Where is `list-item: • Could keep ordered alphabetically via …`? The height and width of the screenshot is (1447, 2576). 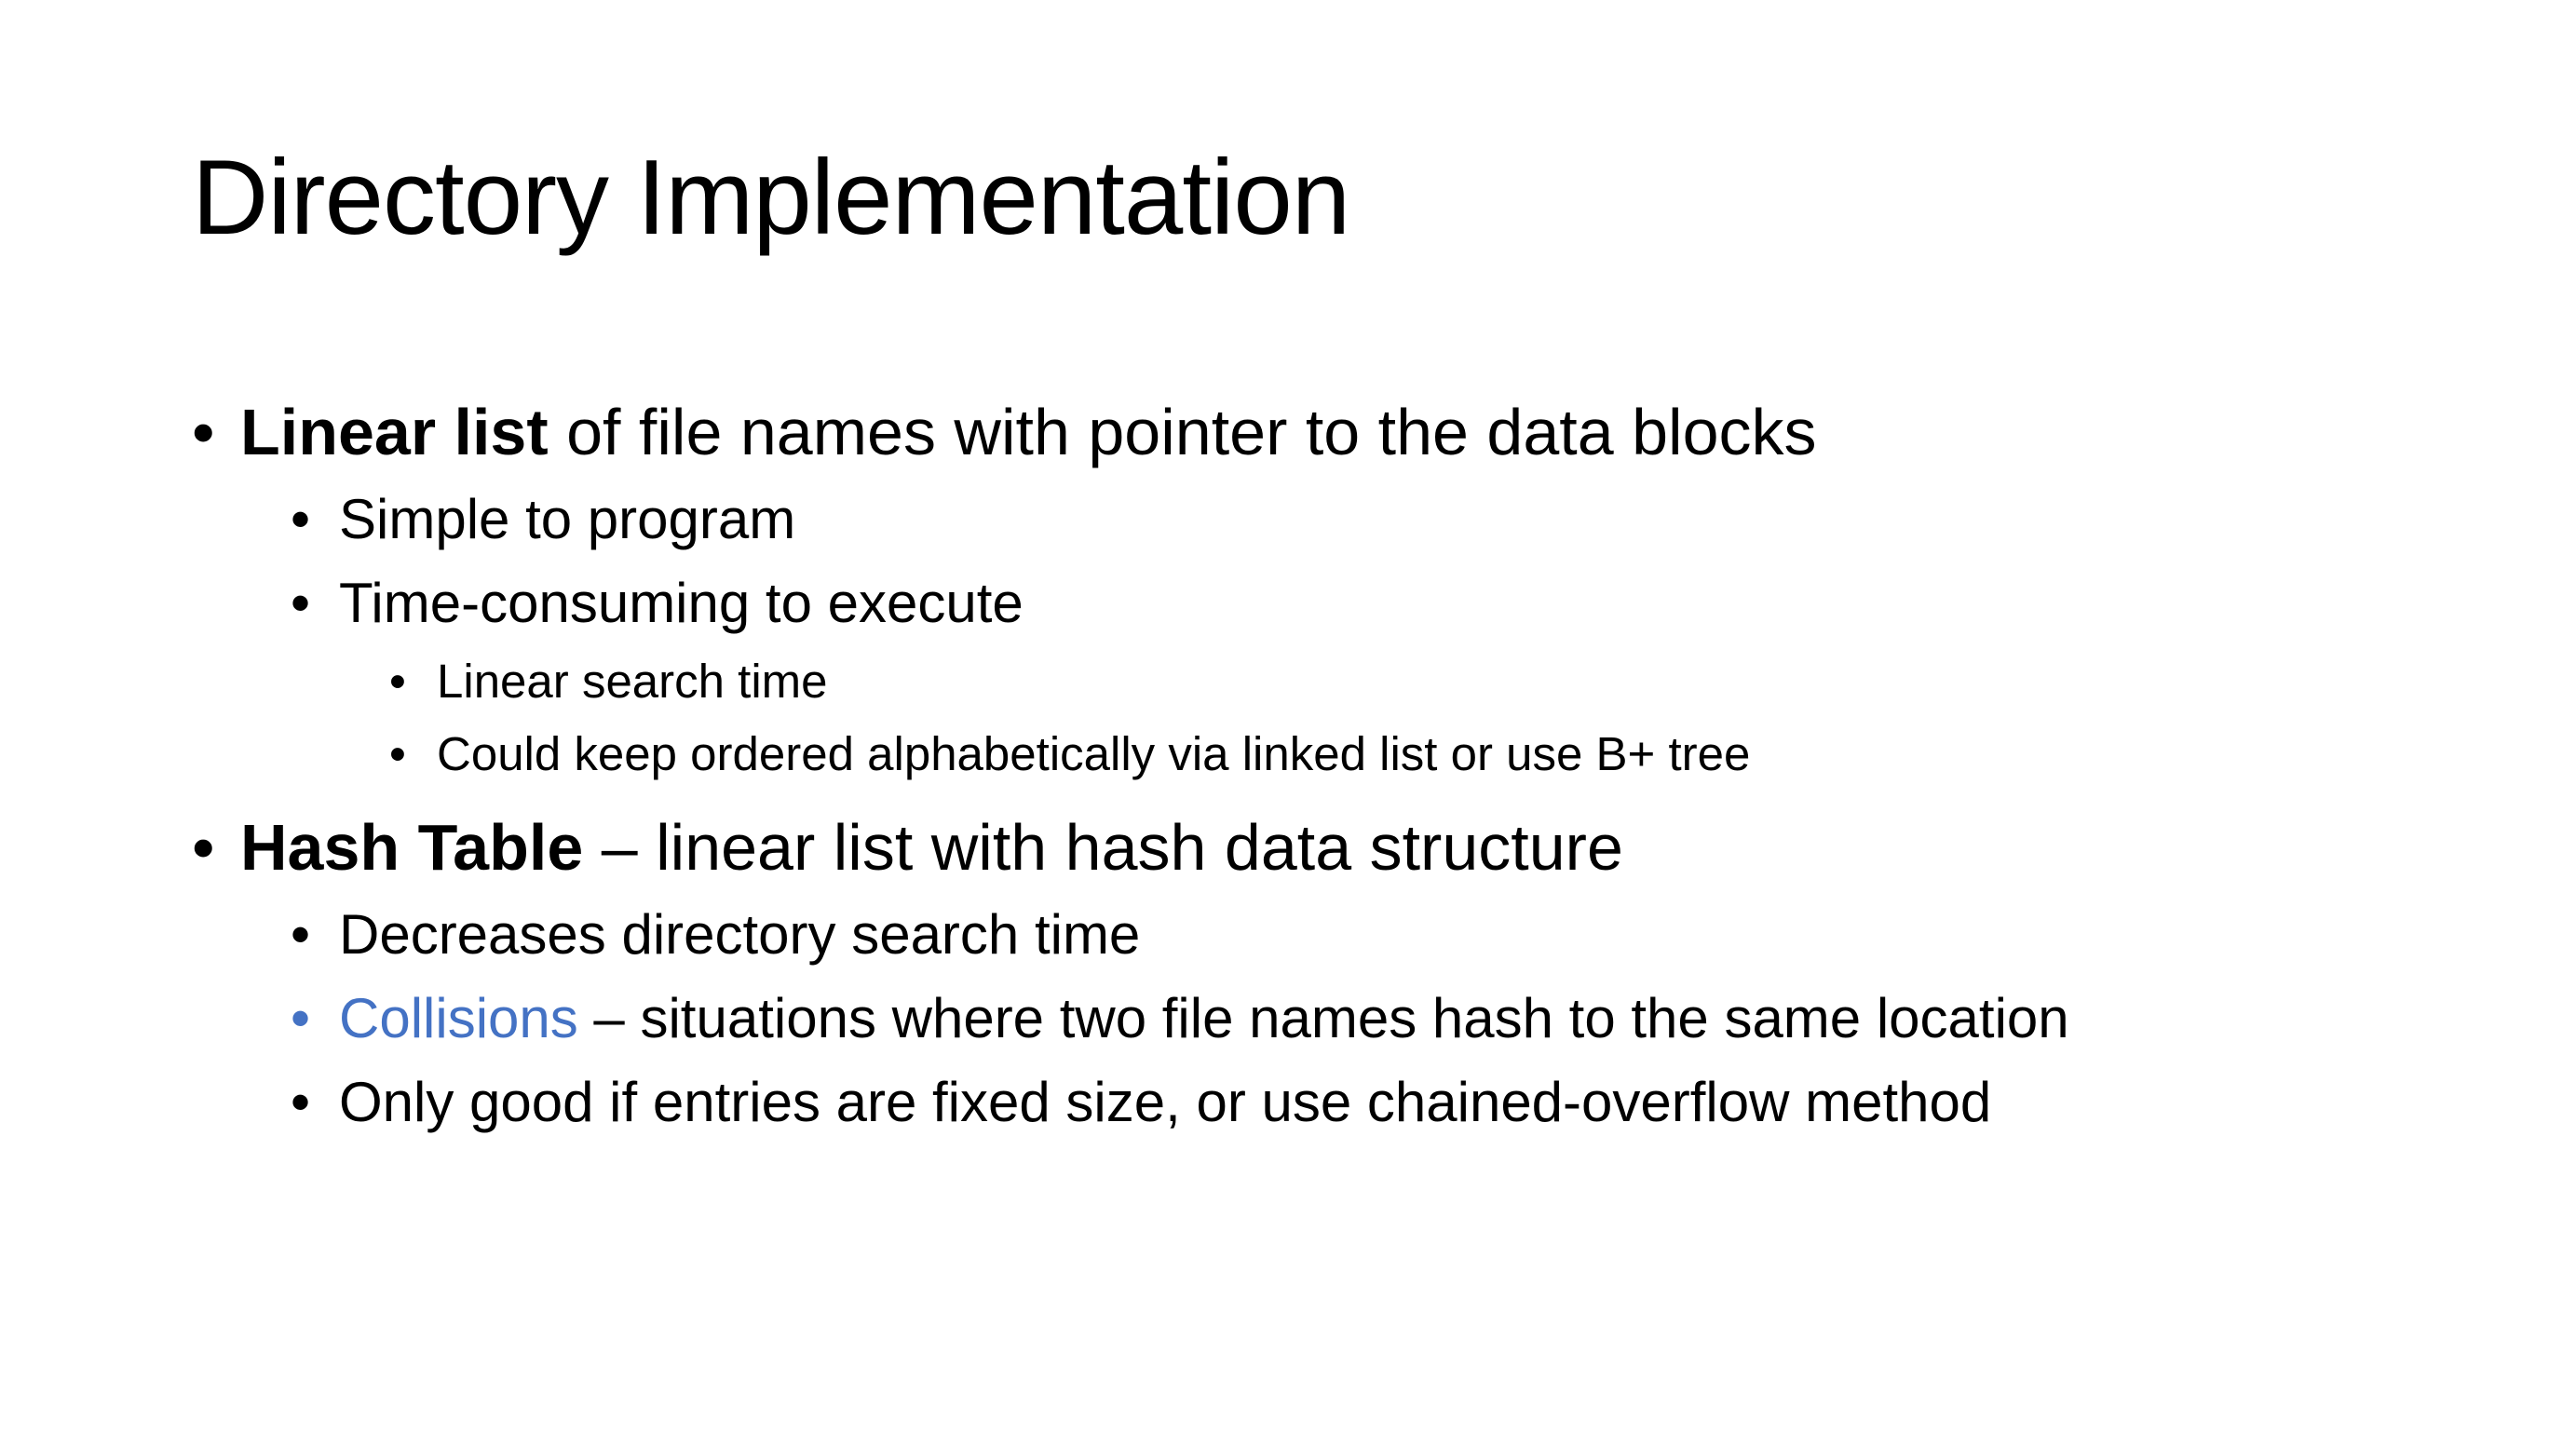
list-item: • Could keep ordered alphabetically via … is located at coordinates (1309, 754).